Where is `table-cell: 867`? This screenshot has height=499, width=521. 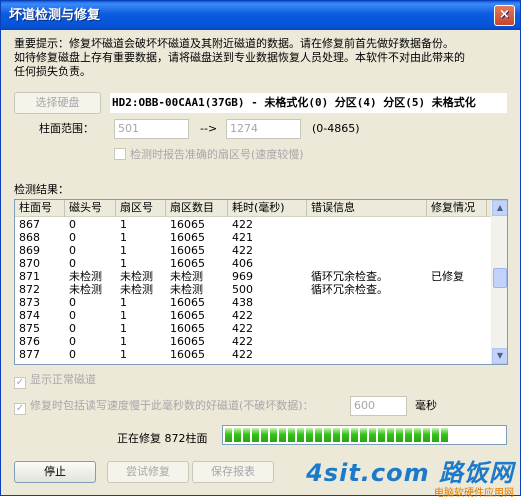
table-cell: 867 is located at coordinates (29, 224).